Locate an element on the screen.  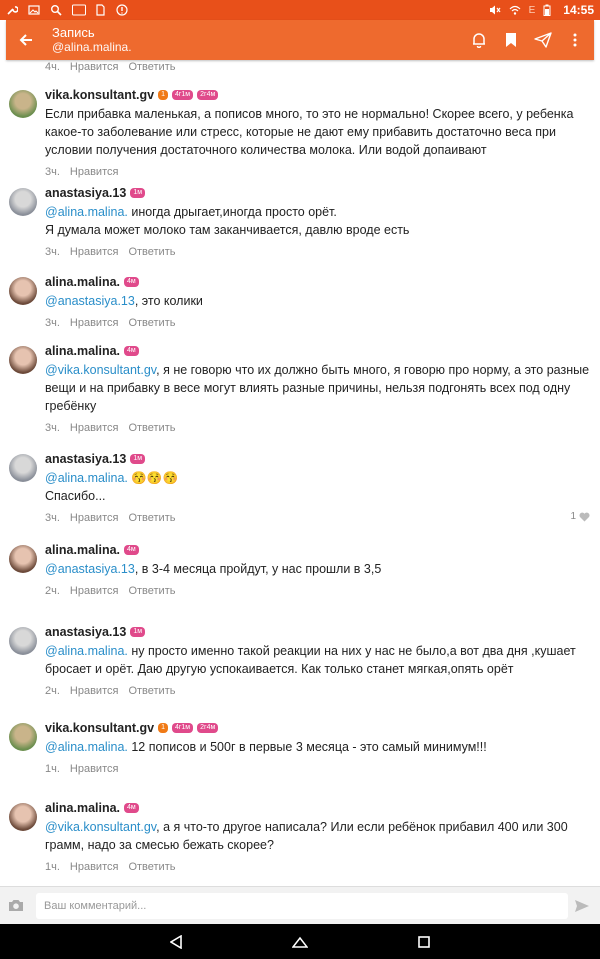
notification-button is located at coordinates (479, 40).